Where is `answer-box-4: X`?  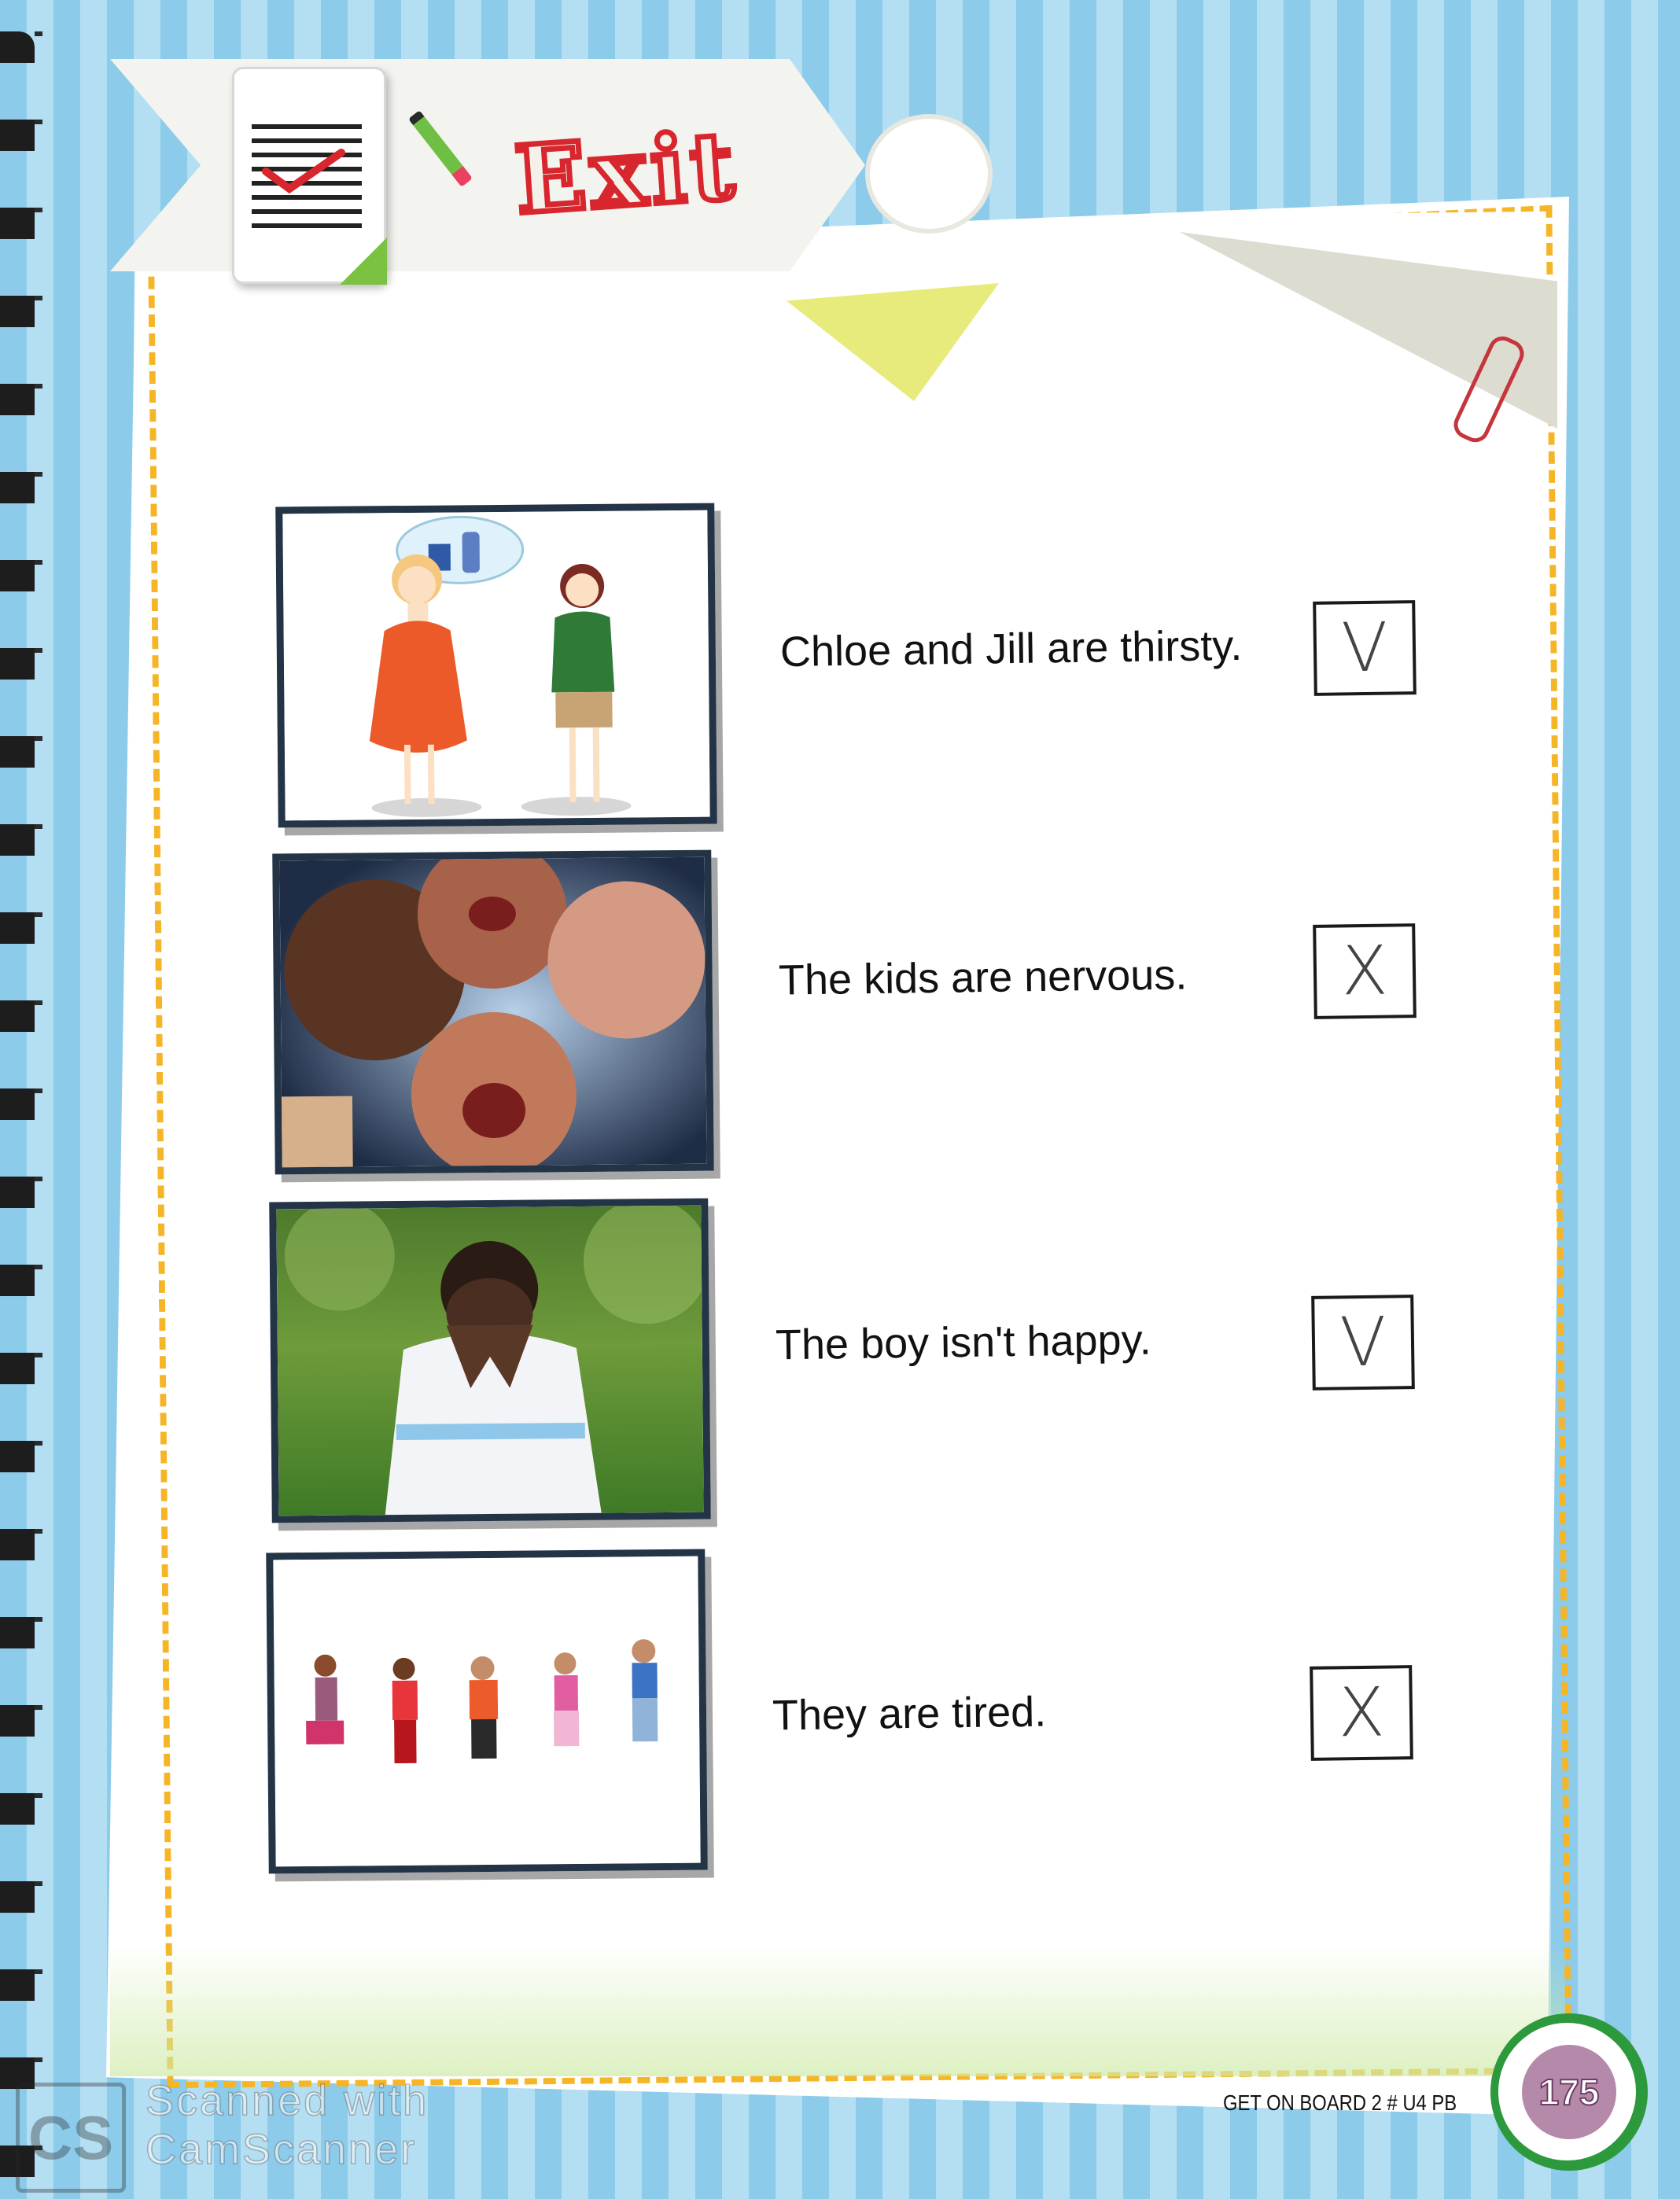
answer-box-4: X is located at coordinates (1361, 1713).